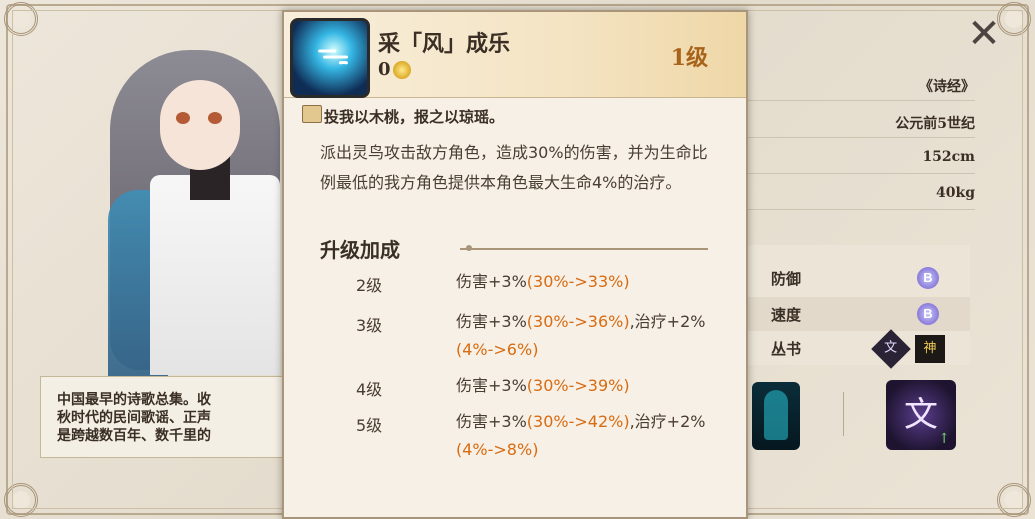 Image resolution: width=1035 pixels, height=519 pixels. Describe the element at coordinates (578, 385) in the screenshot. I see `upgrade-highlight: (30%->39%)` at that location.